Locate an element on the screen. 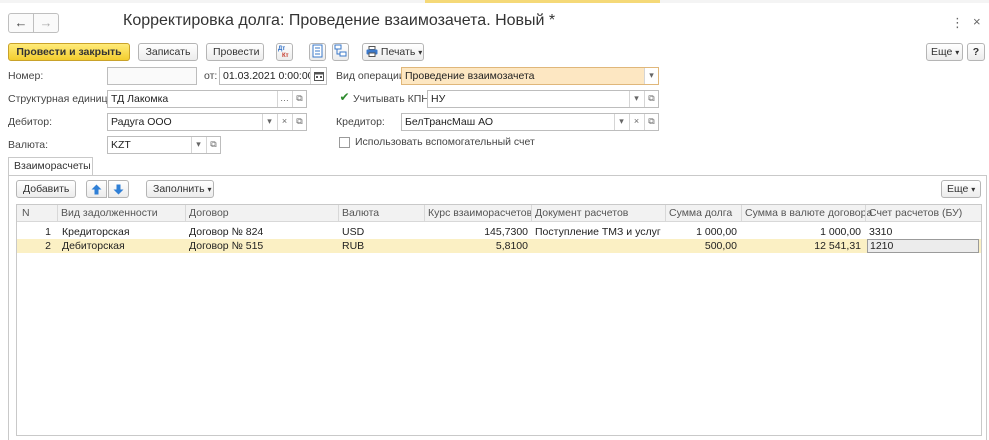 This screenshot has height=440, width=989. currency-cell: RUB is located at coordinates (353, 246).